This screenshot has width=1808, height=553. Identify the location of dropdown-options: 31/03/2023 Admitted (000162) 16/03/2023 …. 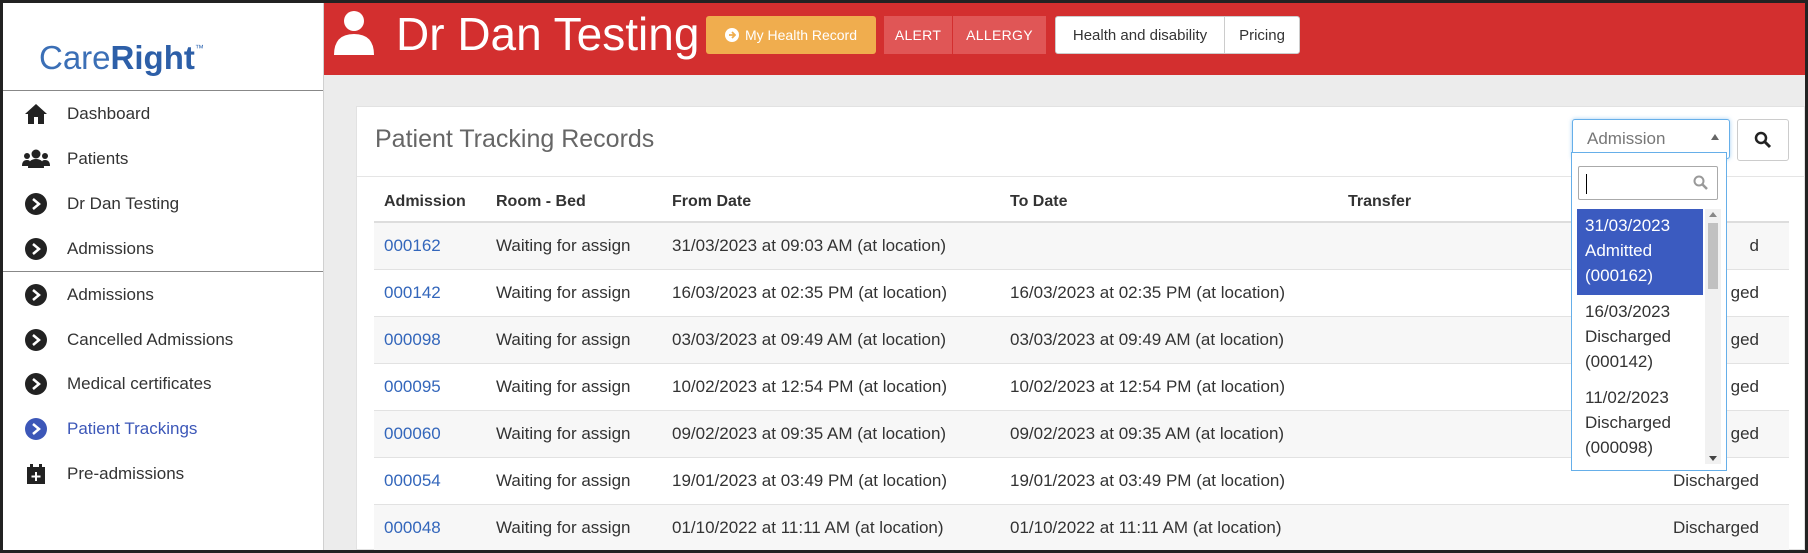
(1640, 336).